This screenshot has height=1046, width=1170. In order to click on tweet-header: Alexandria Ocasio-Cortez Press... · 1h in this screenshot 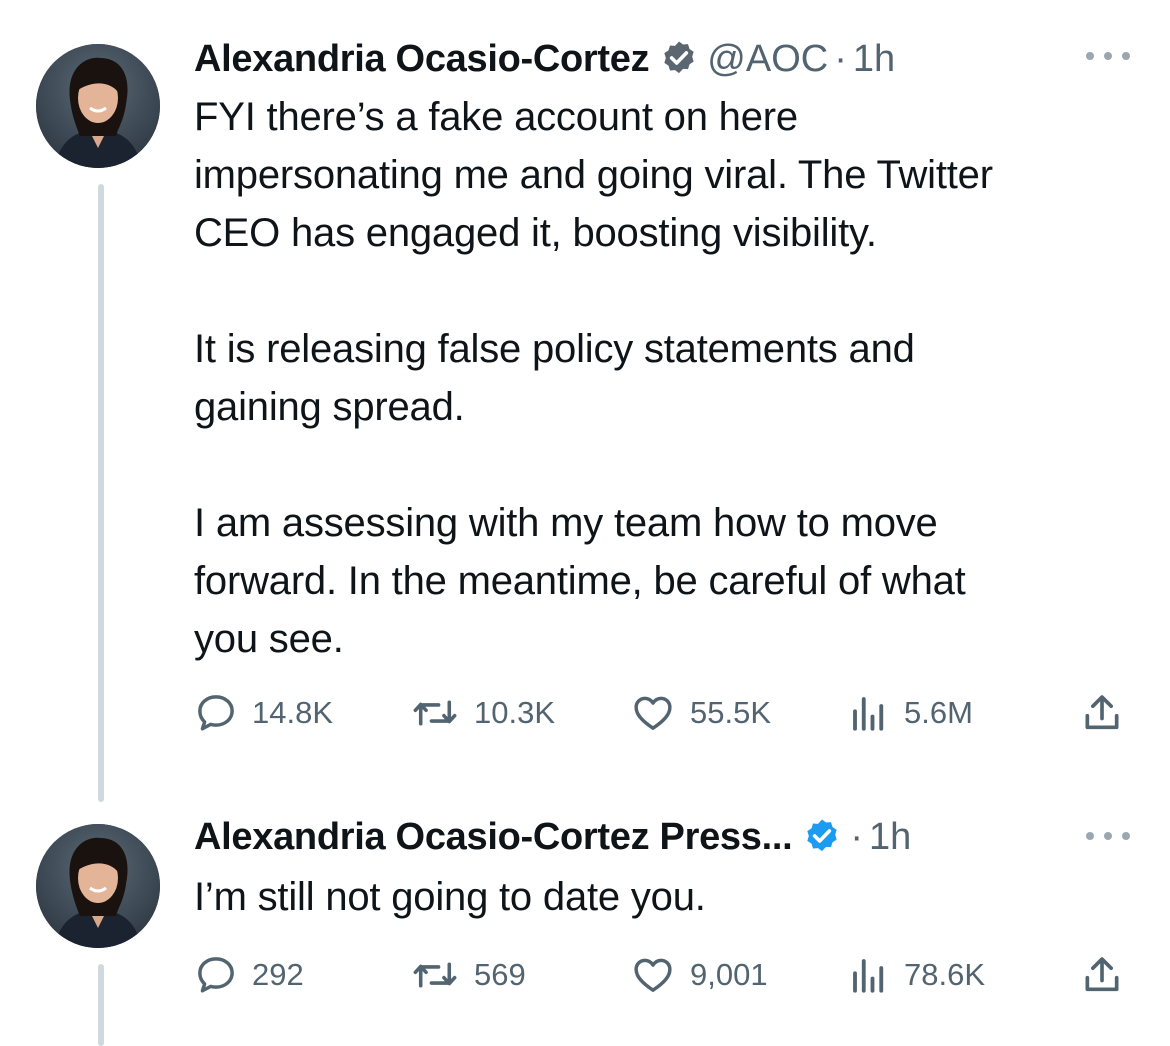, I will do `click(552, 837)`.